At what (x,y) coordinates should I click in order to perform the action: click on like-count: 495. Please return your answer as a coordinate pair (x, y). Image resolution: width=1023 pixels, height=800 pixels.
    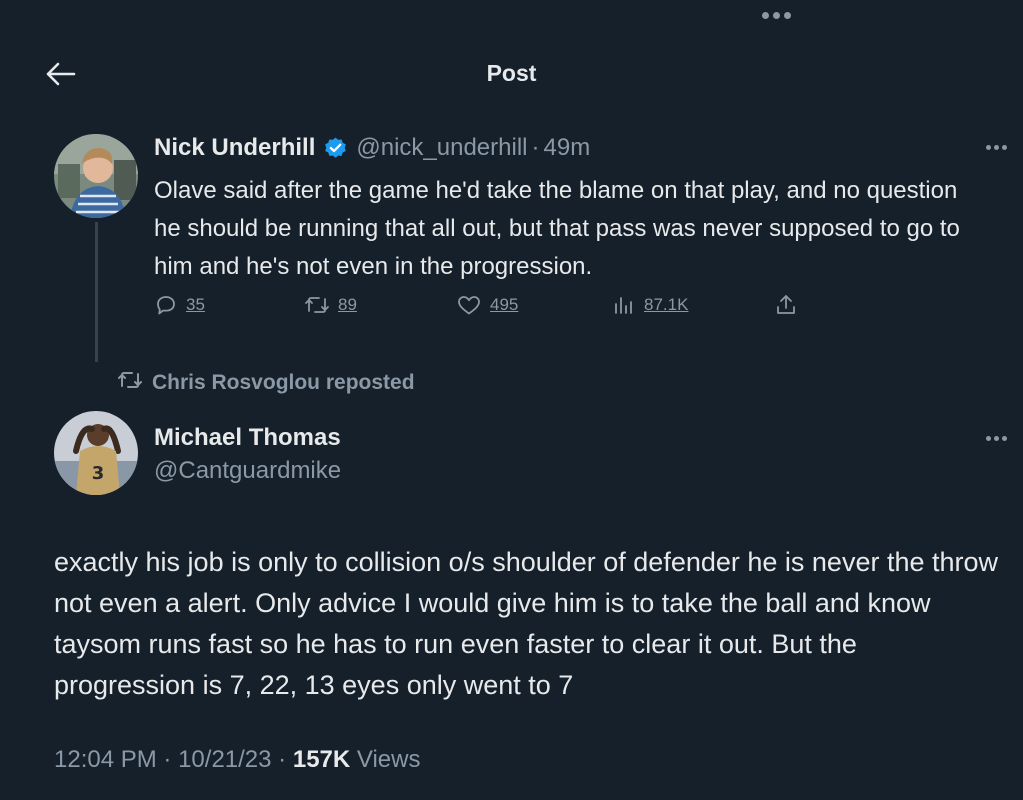
    Looking at the image, I should click on (504, 304).